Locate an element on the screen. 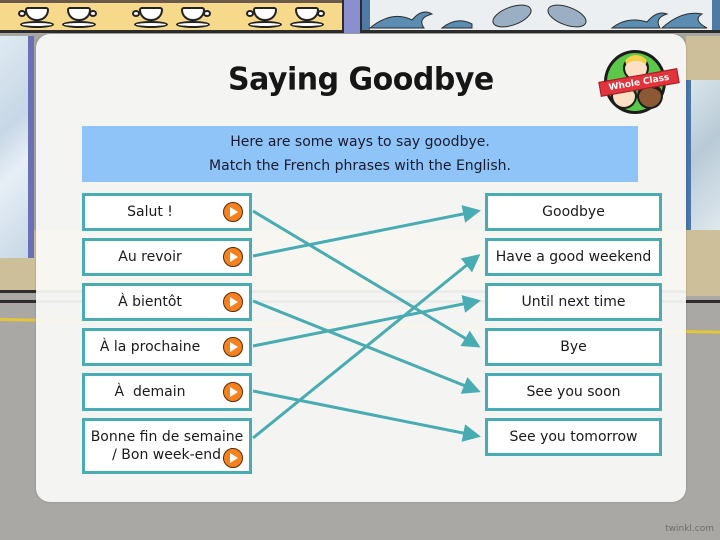 This screenshot has height=540, width=720. english-phrase-box: Bye is located at coordinates (573, 347).